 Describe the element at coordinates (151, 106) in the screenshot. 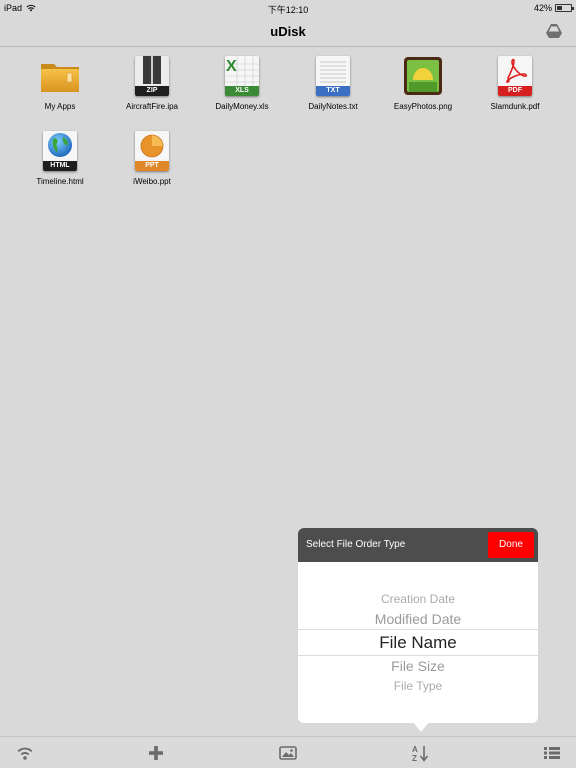

I see `file-name: AircraftFire.ipa` at that location.